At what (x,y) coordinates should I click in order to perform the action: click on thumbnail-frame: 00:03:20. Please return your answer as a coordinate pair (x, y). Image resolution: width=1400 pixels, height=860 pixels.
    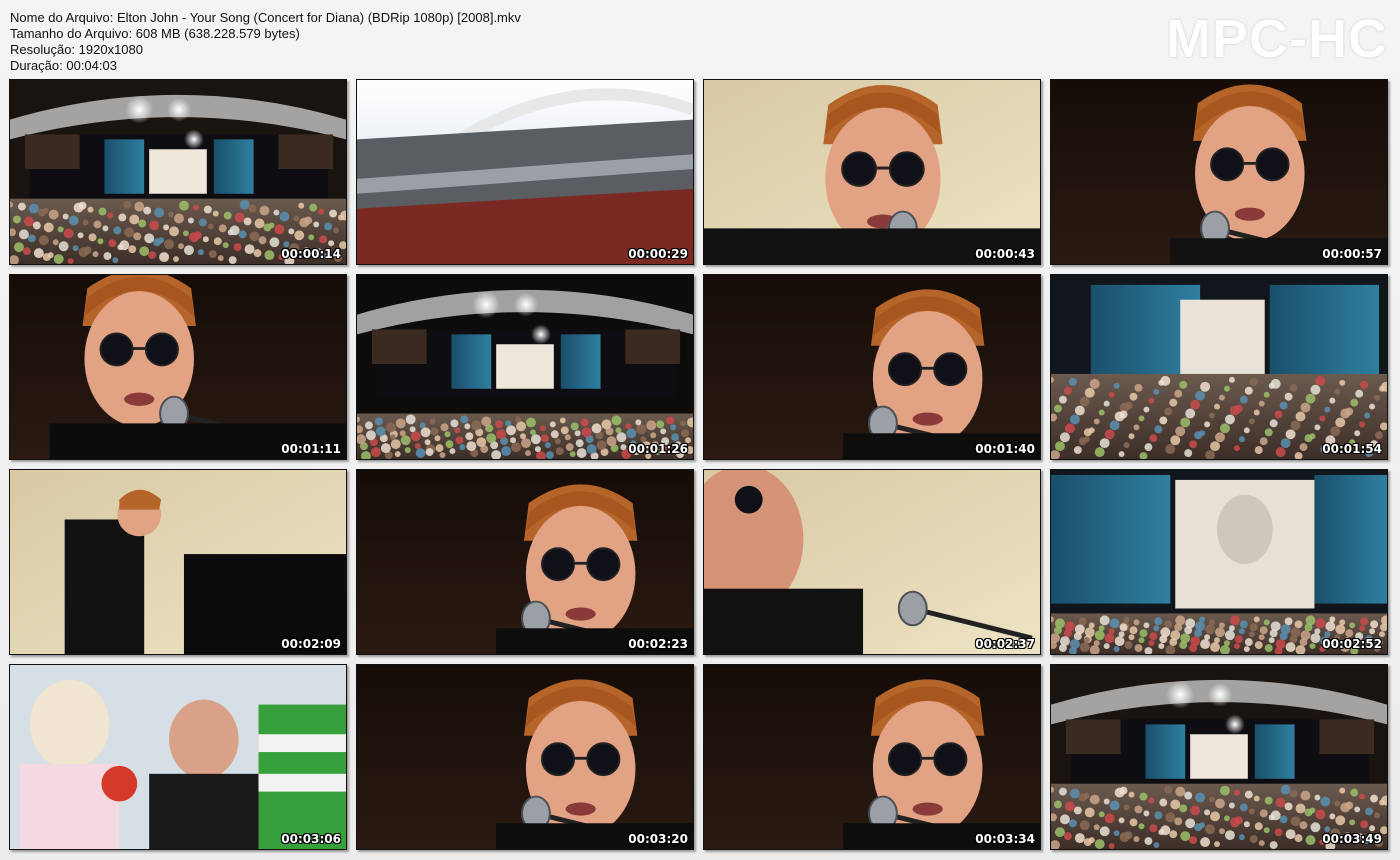
    Looking at the image, I should click on (525, 757).